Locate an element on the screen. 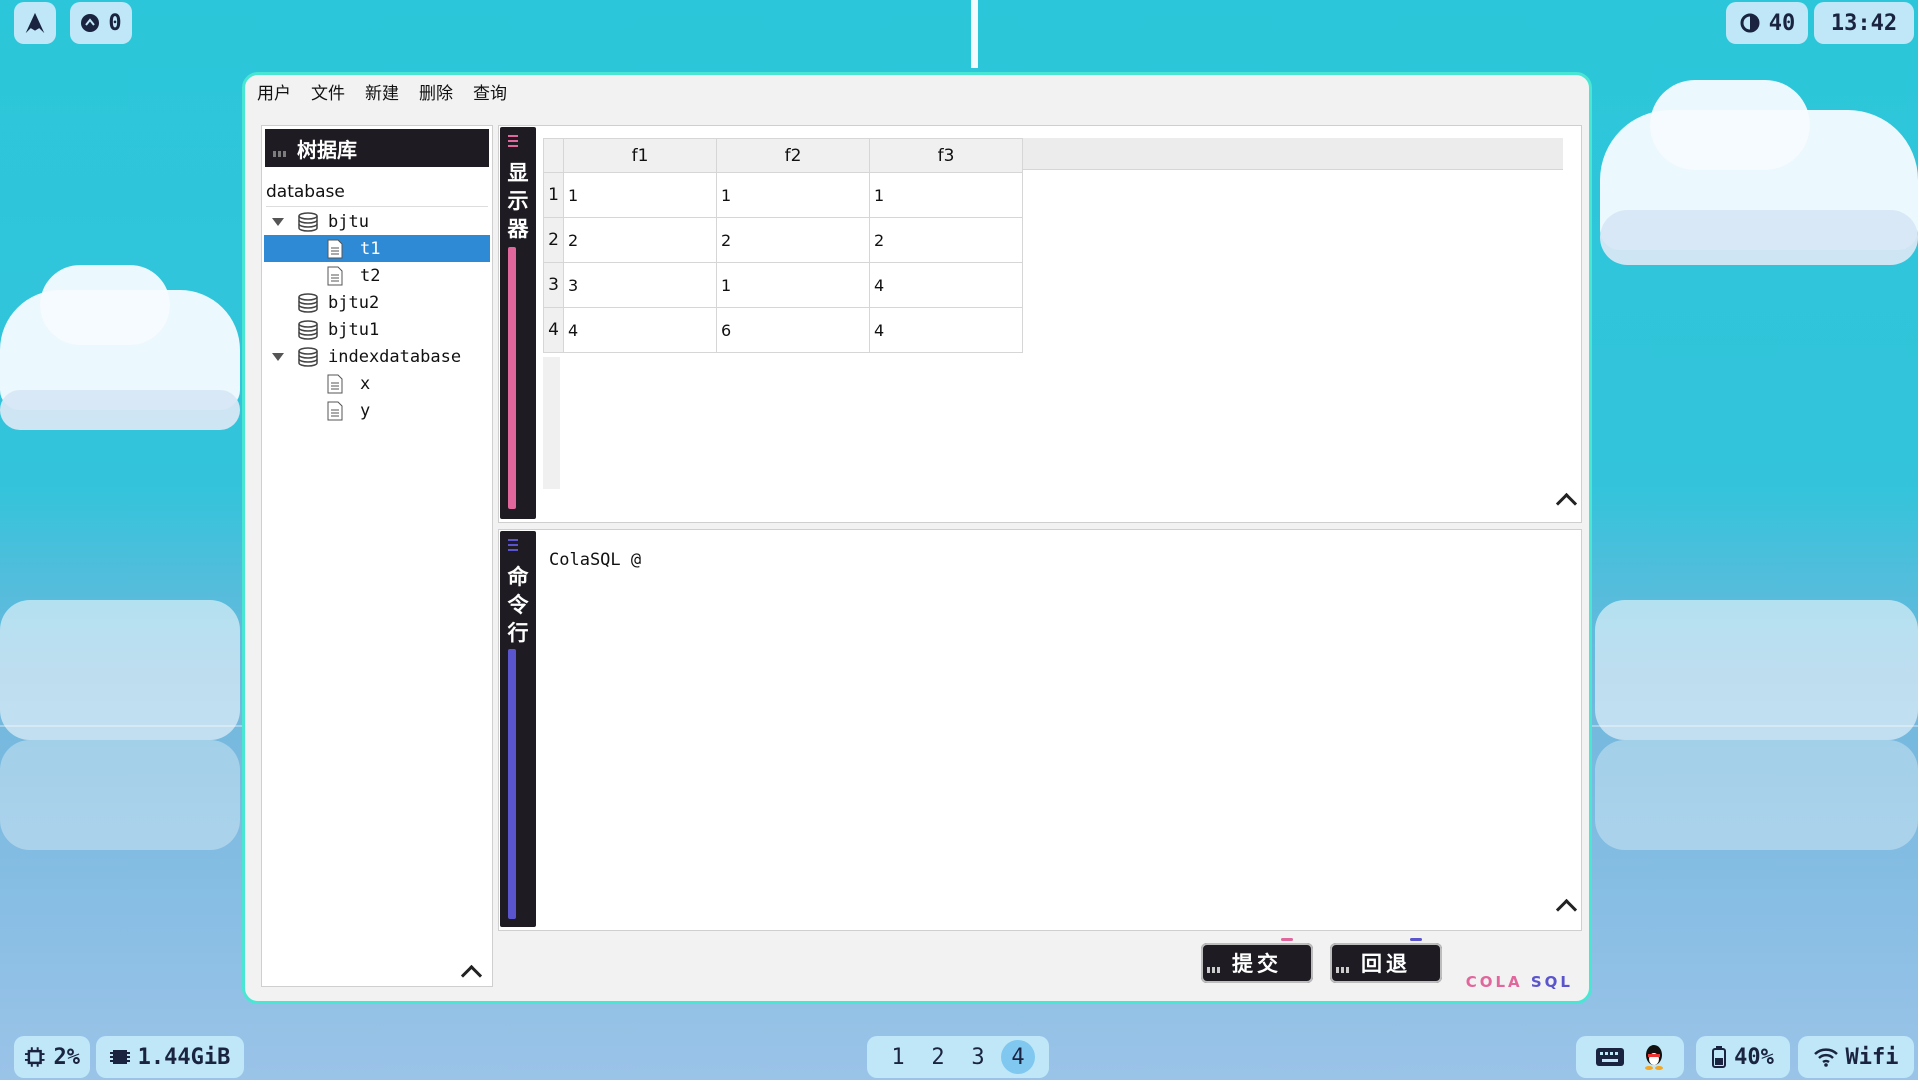 Image resolution: width=1918 pixels, height=1080 pixels. notifications-widget: 0 is located at coordinates (101, 23).